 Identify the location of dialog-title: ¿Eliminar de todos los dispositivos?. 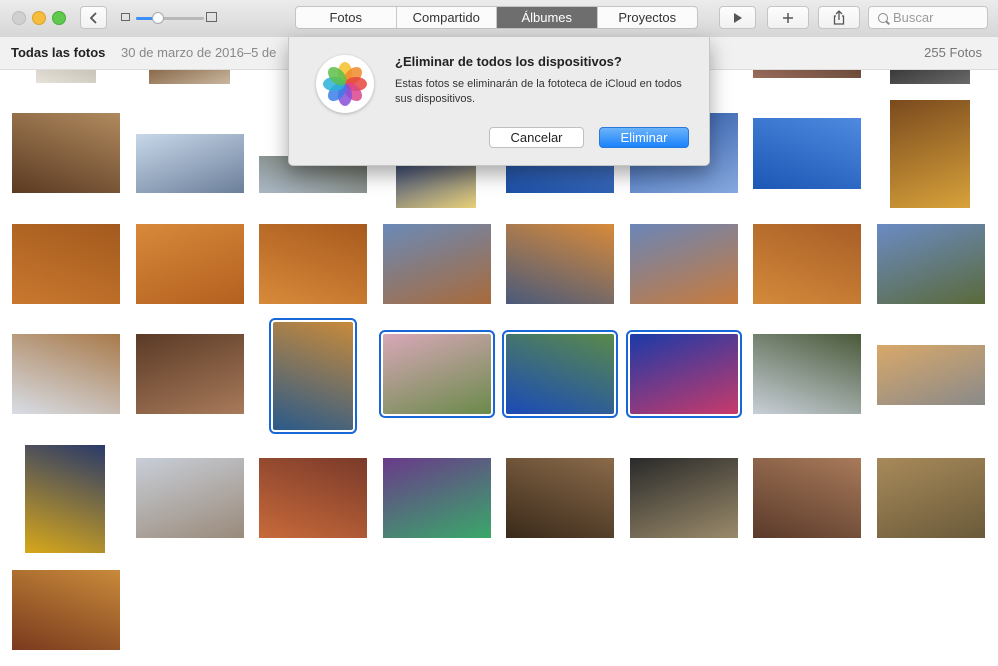
(508, 61).